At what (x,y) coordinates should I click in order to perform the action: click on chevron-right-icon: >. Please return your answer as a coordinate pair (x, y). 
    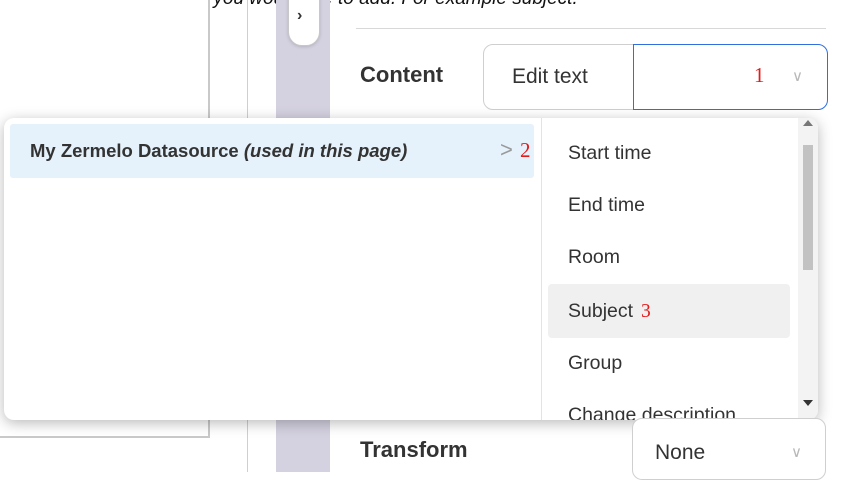
    Looking at the image, I should click on (506, 149).